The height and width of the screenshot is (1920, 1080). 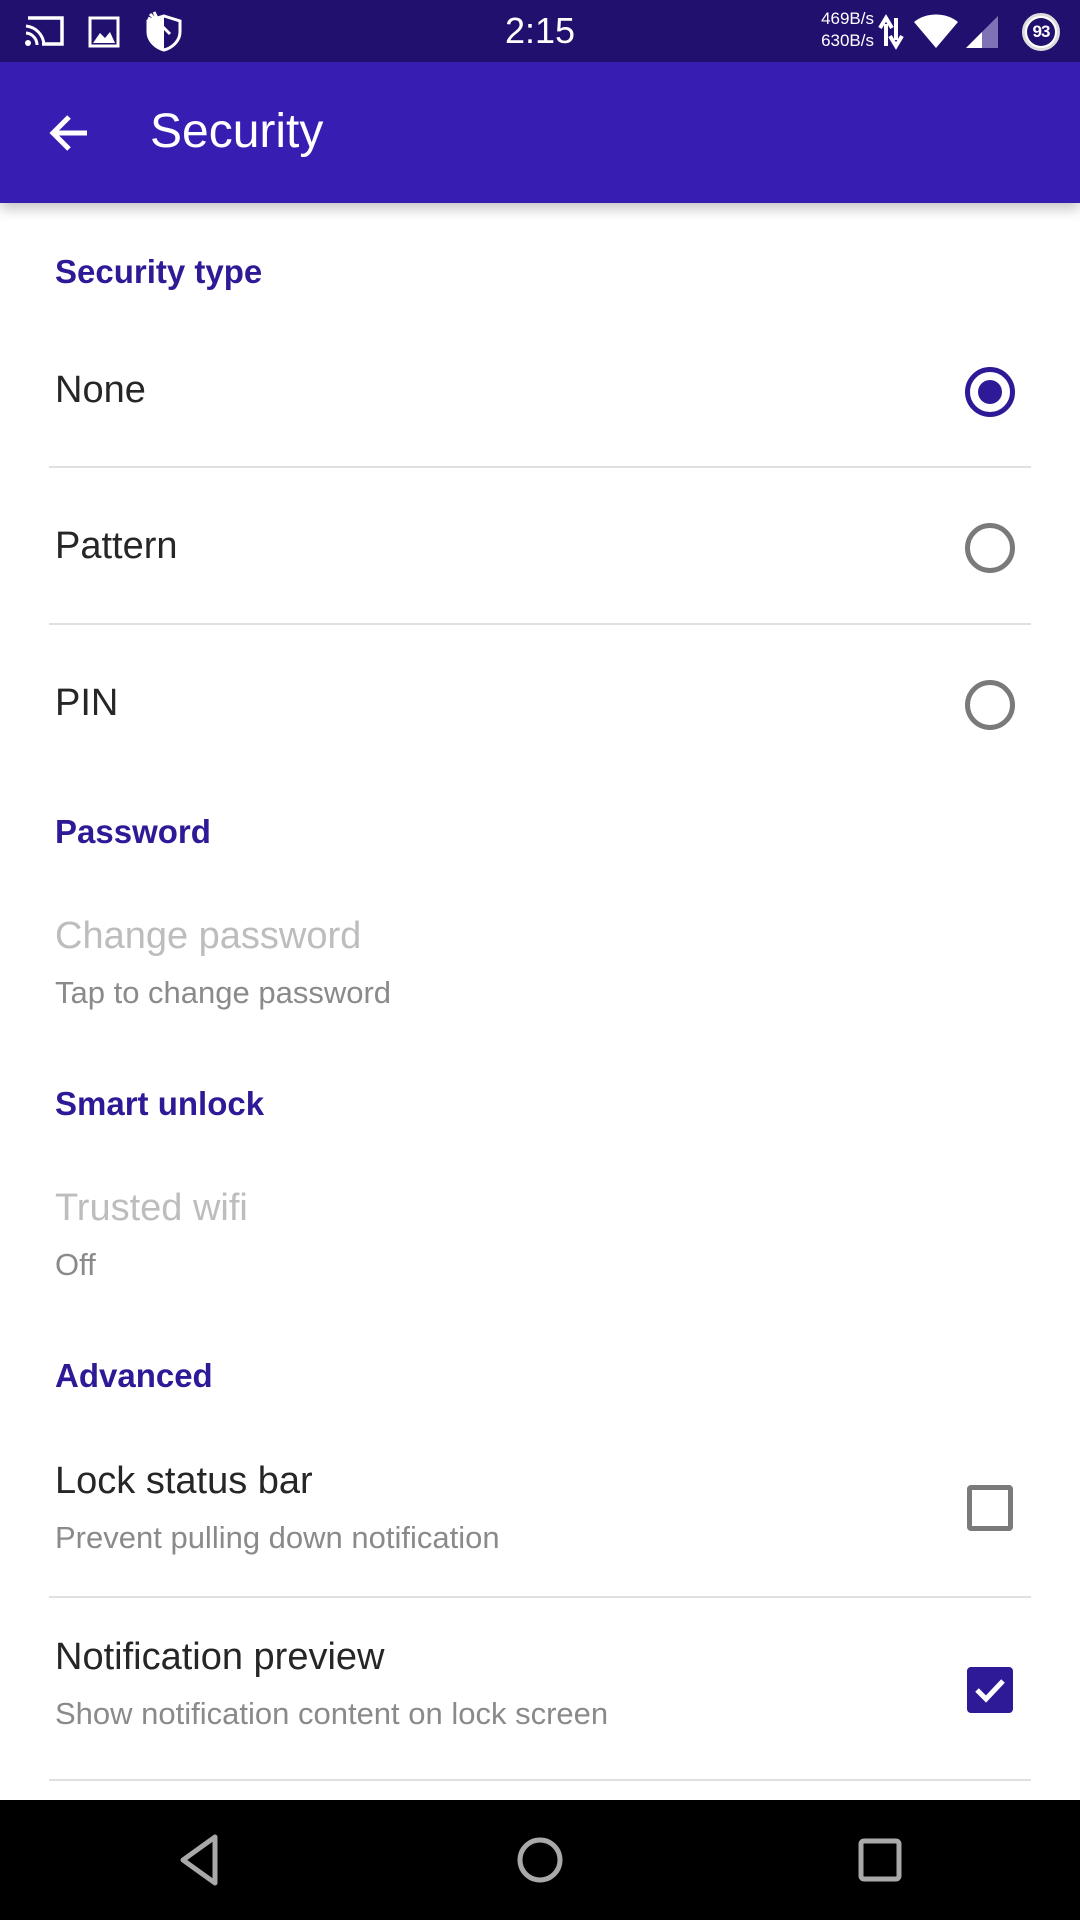 What do you see at coordinates (159, 271) in the screenshot?
I see `section-header-security-type: Security type` at bounding box center [159, 271].